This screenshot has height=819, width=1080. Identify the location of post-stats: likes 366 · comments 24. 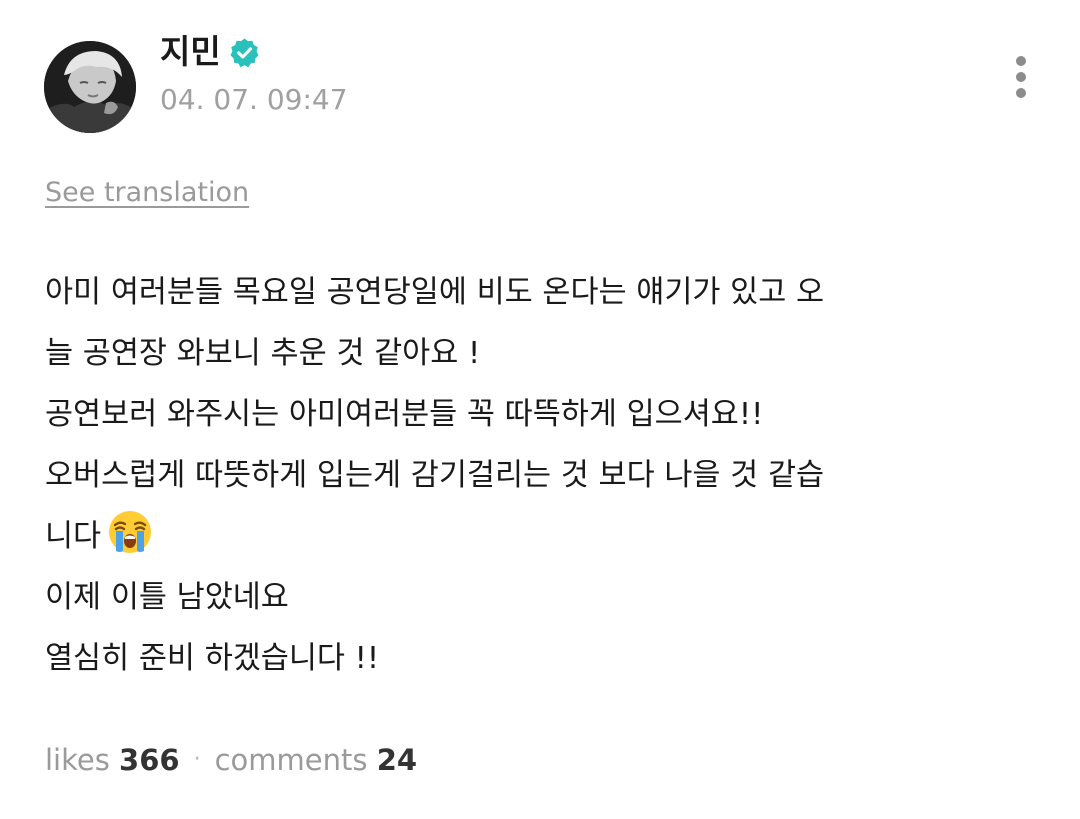
(231, 760).